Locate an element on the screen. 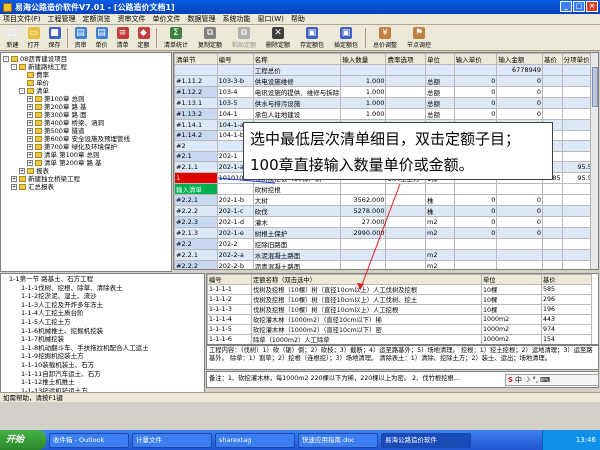 The width and height of the screenshot is (600, 450). grid-cell: #2.2.1 is located at coordinates (196, 254).